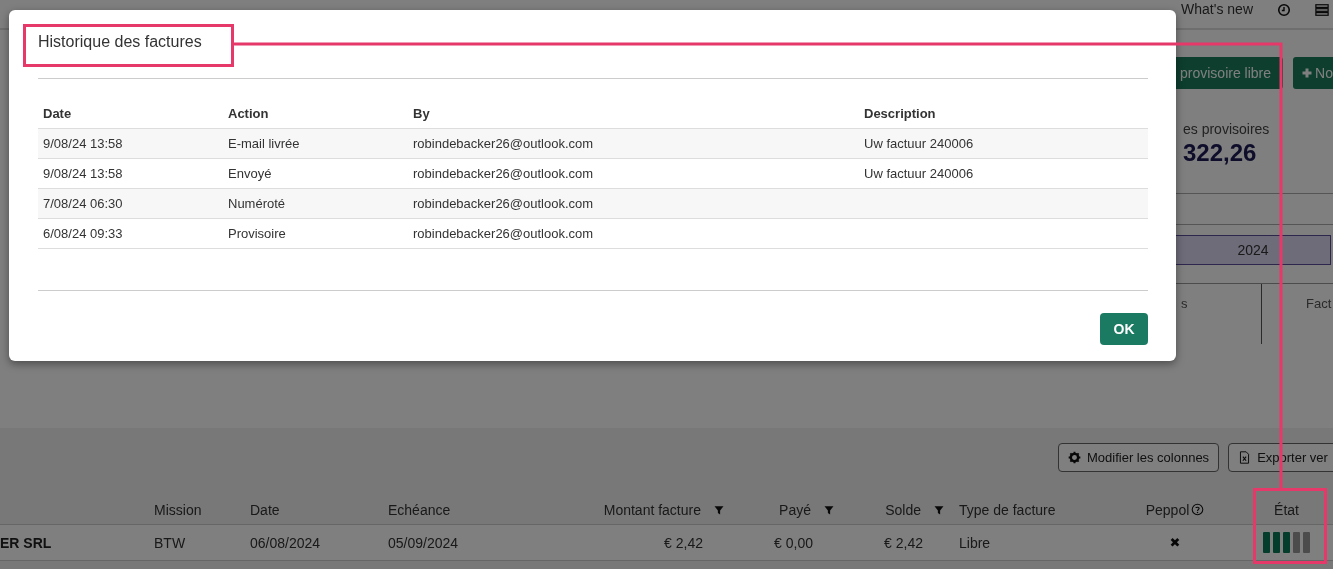  I want to click on table-cell: E-mail livrée, so click(264, 143).